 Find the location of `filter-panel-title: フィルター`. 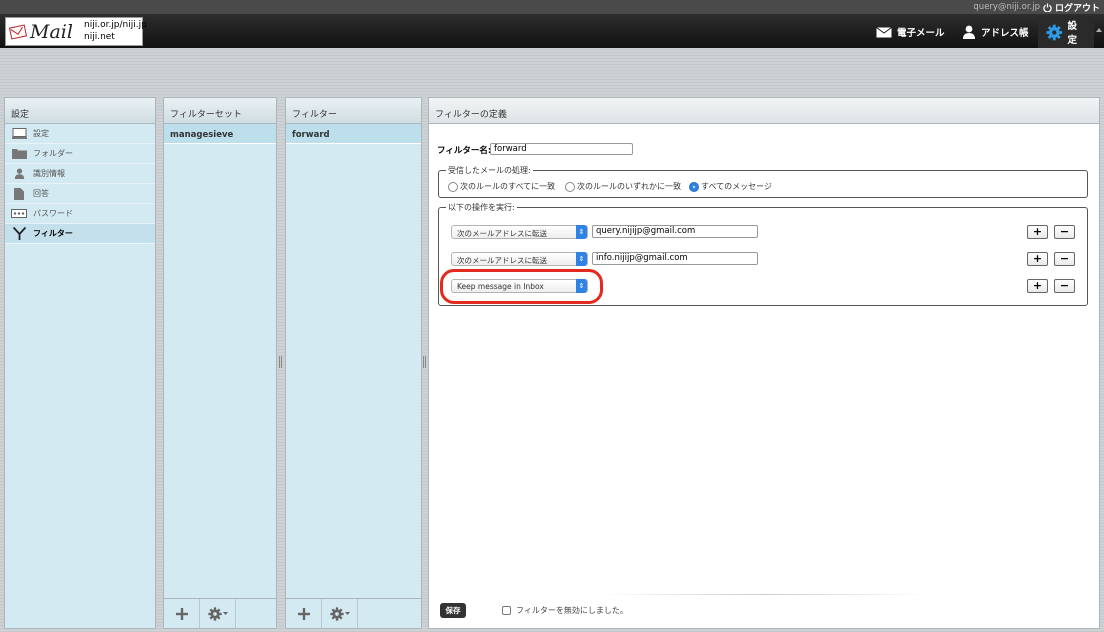

filter-panel-title: フィルター is located at coordinates (353, 111).